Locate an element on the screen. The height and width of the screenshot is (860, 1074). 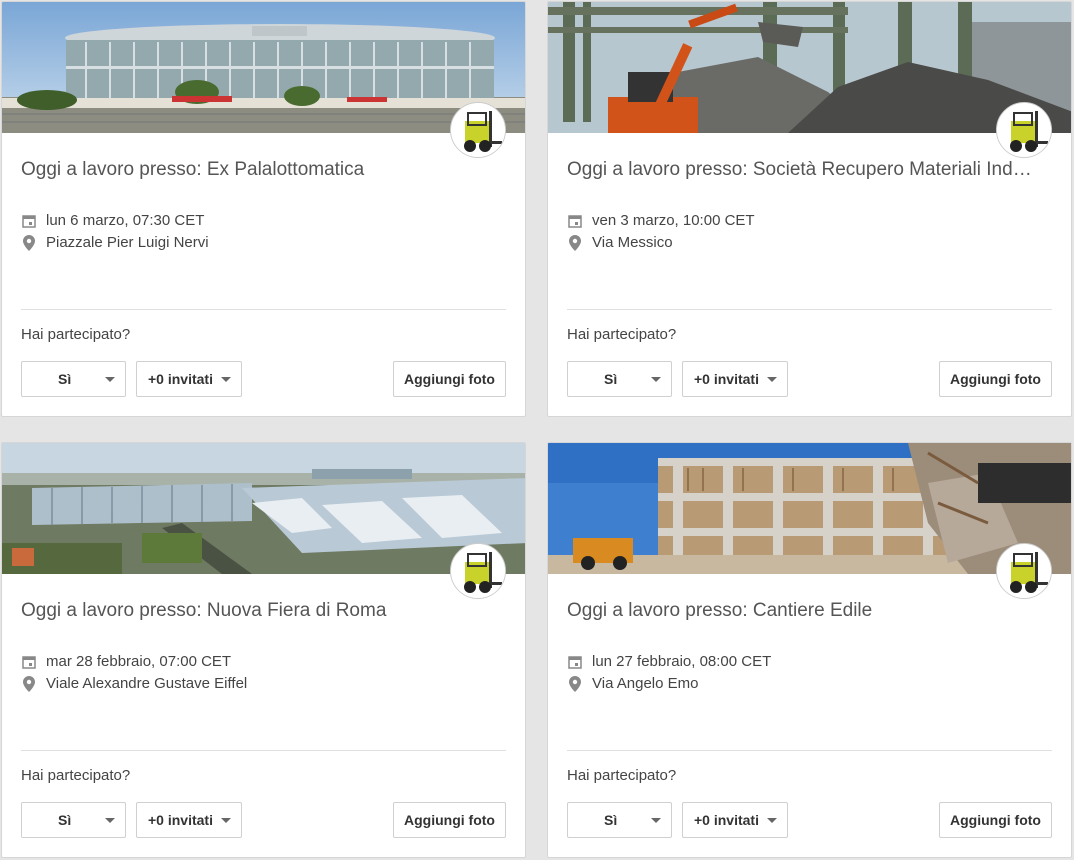
event-date-text: mar 28 febbraio, 07:00 CET is located at coordinates (139, 661).